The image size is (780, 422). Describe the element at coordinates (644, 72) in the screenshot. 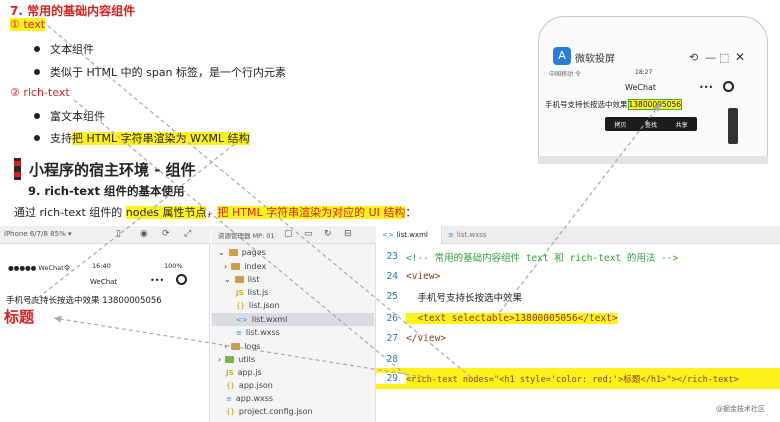

I see `status-time: 18:27` at that location.